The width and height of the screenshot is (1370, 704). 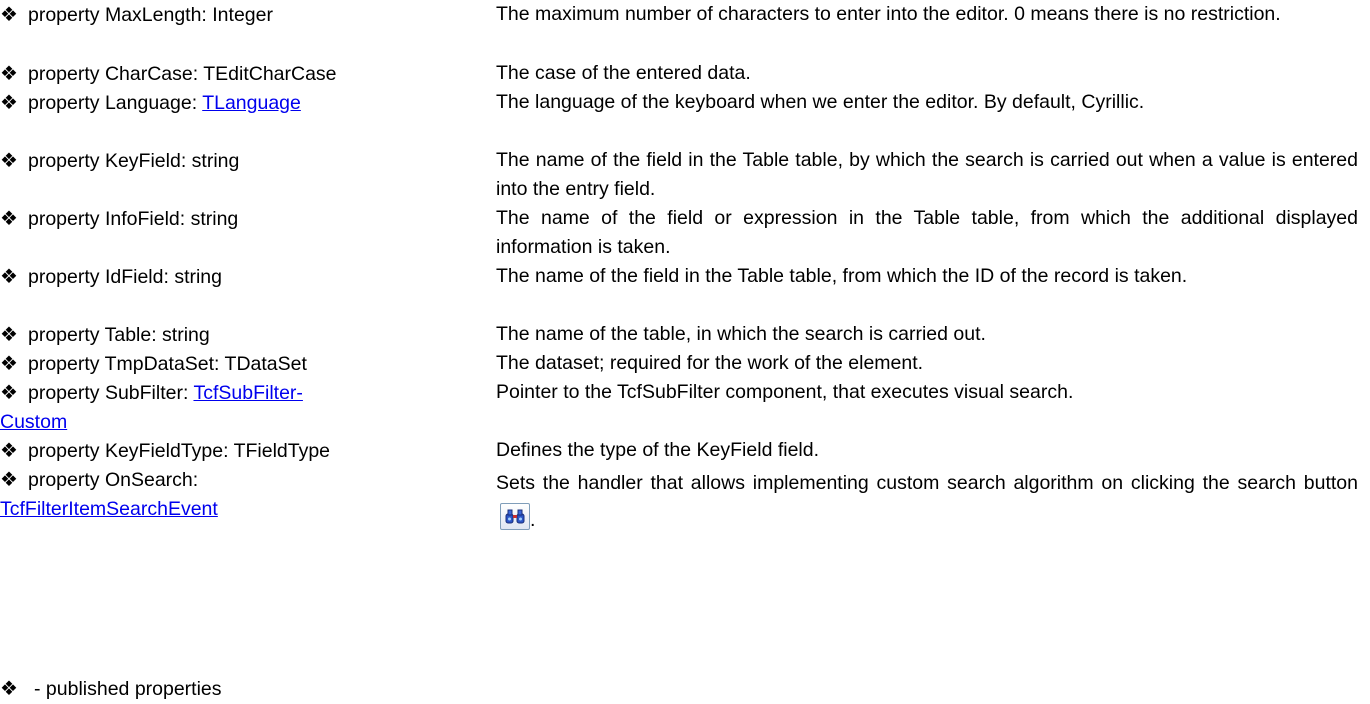 I want to click on property-signature: ❖ property CharCase: TEditCharCase, so click(x=230, y=74).